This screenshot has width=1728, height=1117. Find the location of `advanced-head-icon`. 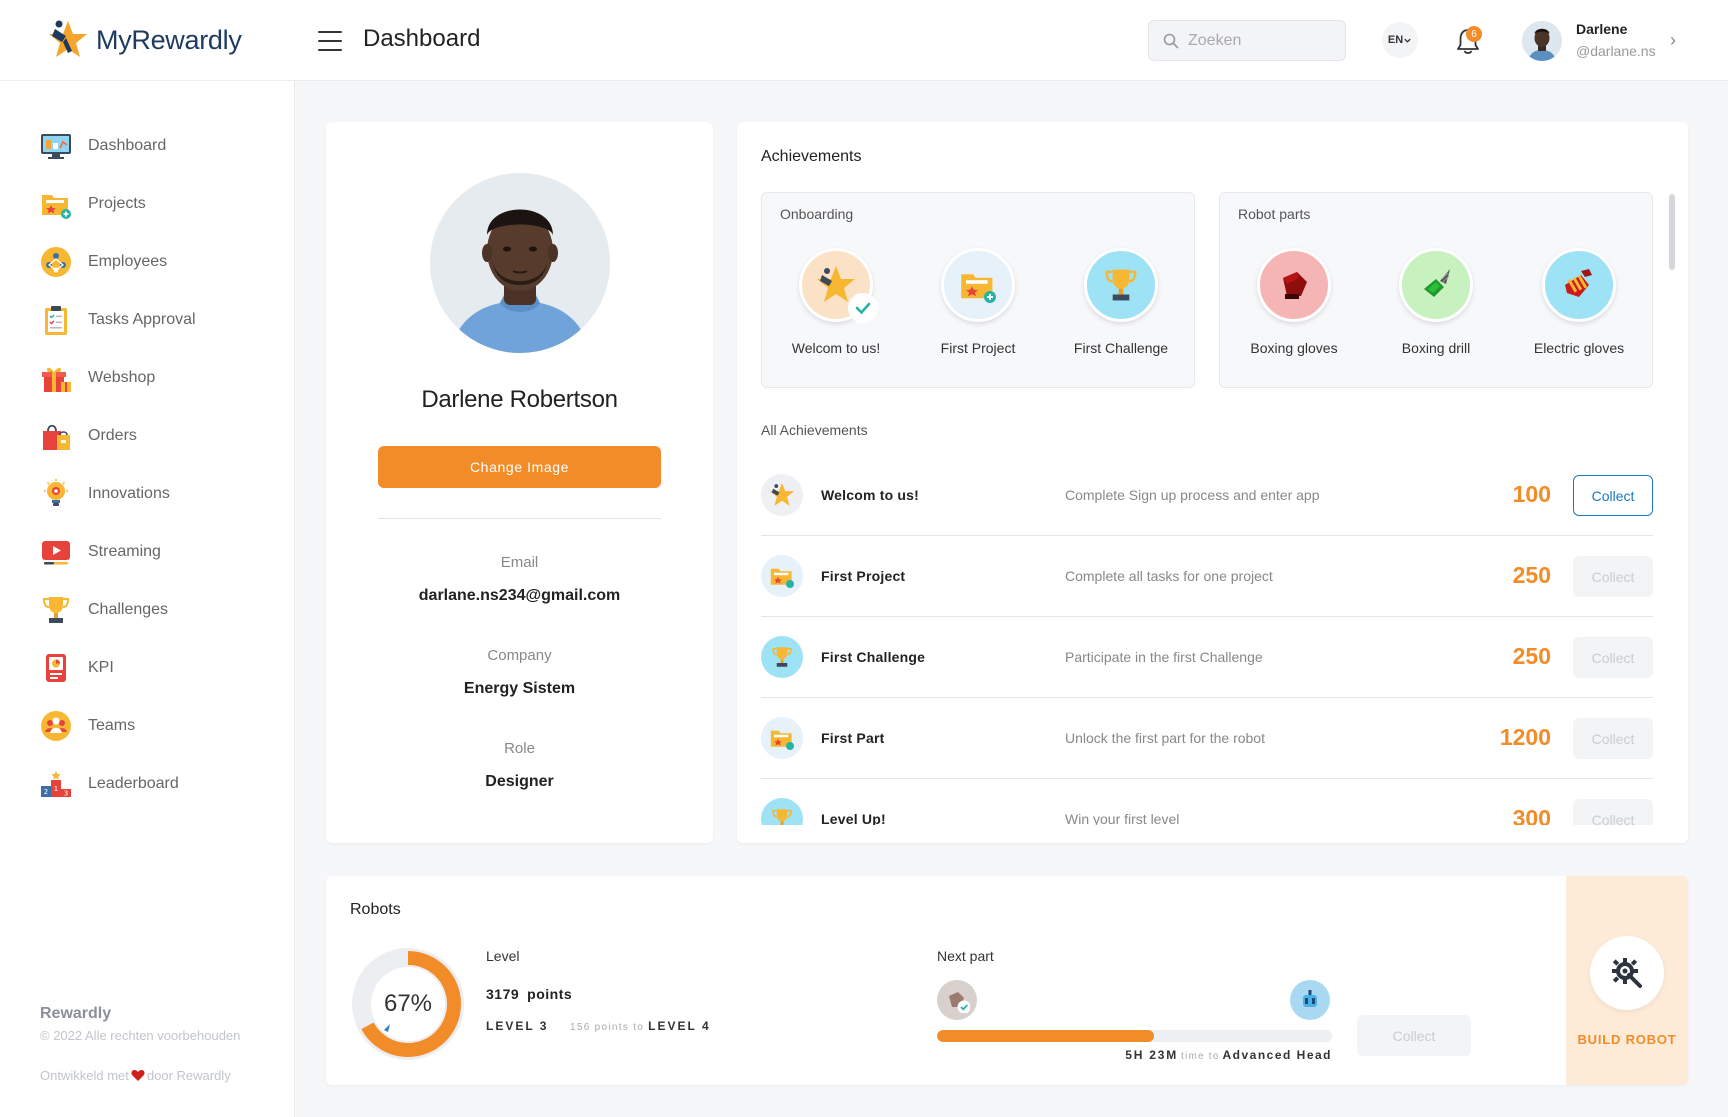

advanced-head-icon is located at coordinates (1310, 1000).